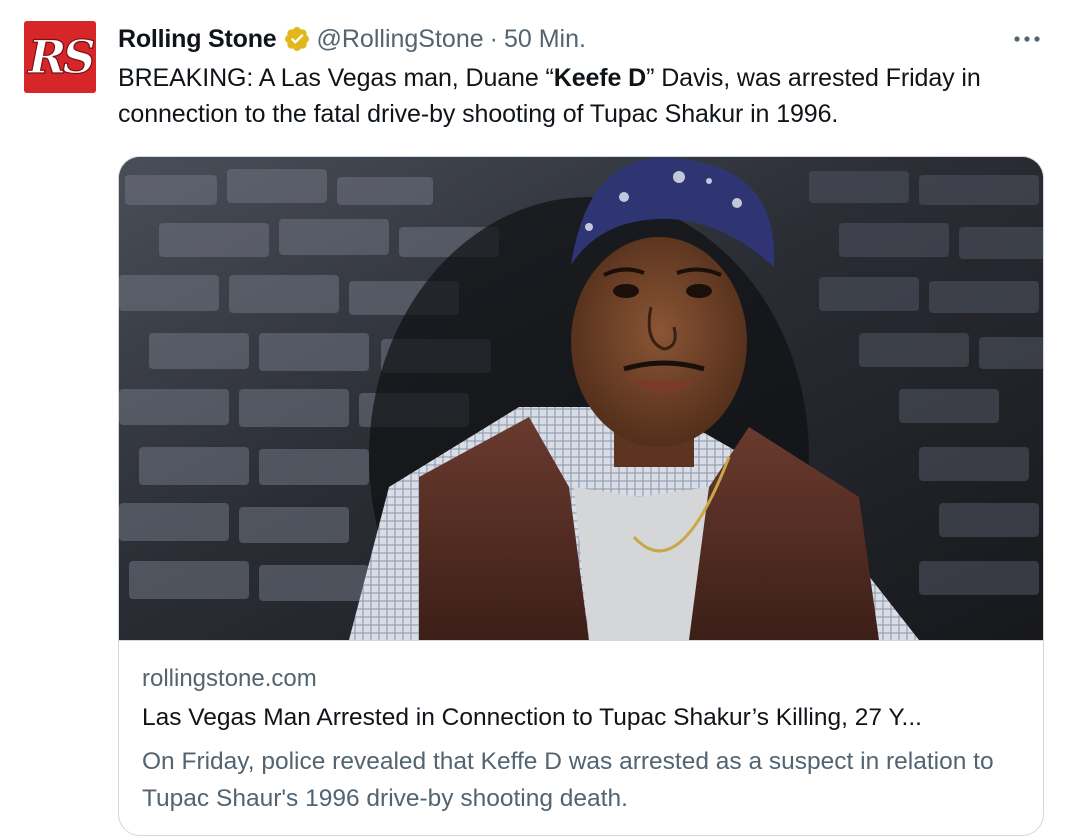 Image resolution: width=1072 pixels, height=836 pixels. I want to click on svg-text: RS, so click(60, 57).